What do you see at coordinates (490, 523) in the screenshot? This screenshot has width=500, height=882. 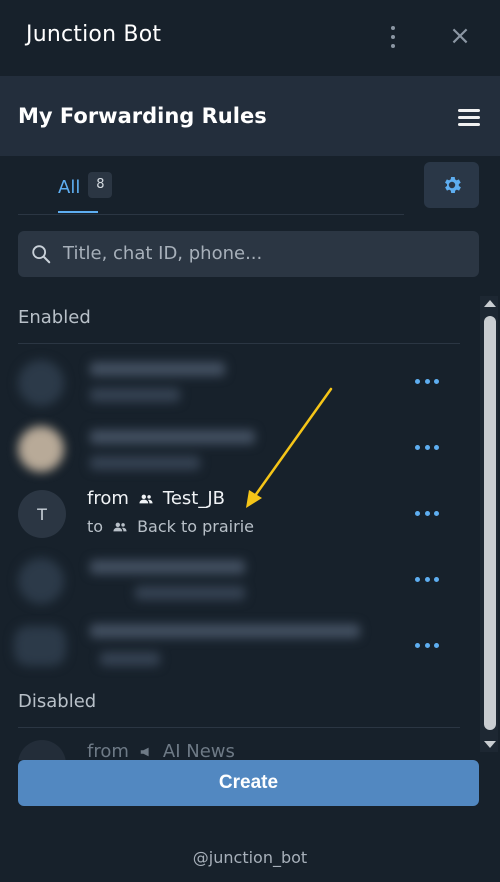 I see `scrollbar-thumb` at bounding box center [490, 523].